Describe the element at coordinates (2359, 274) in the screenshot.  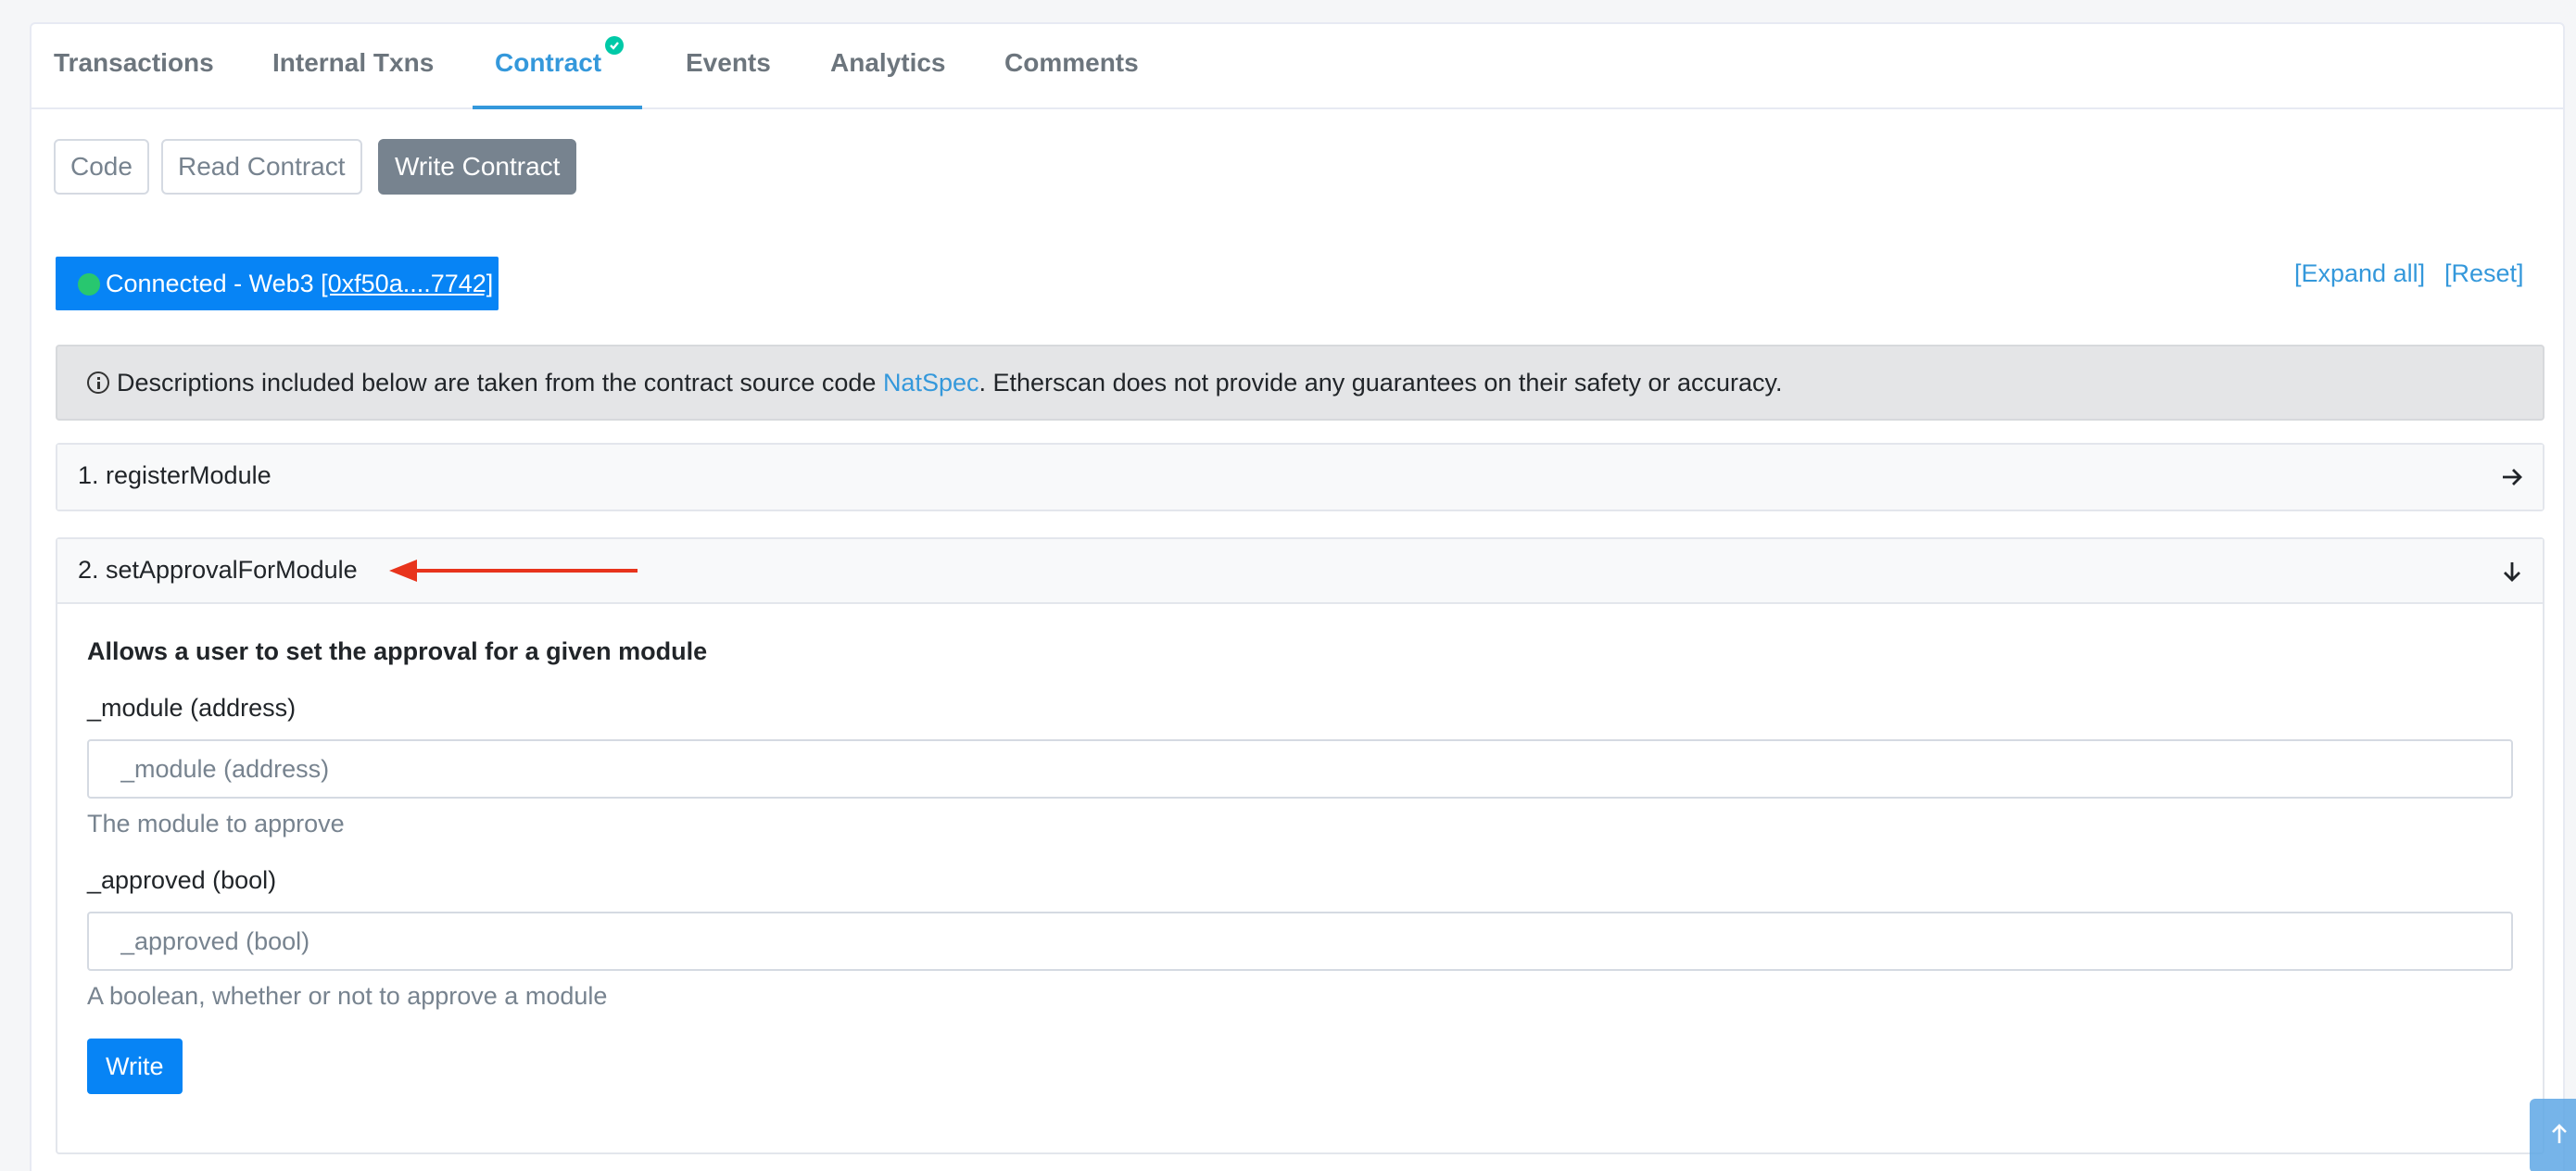
I see `expand-all-link: [Expand all]` at that location.